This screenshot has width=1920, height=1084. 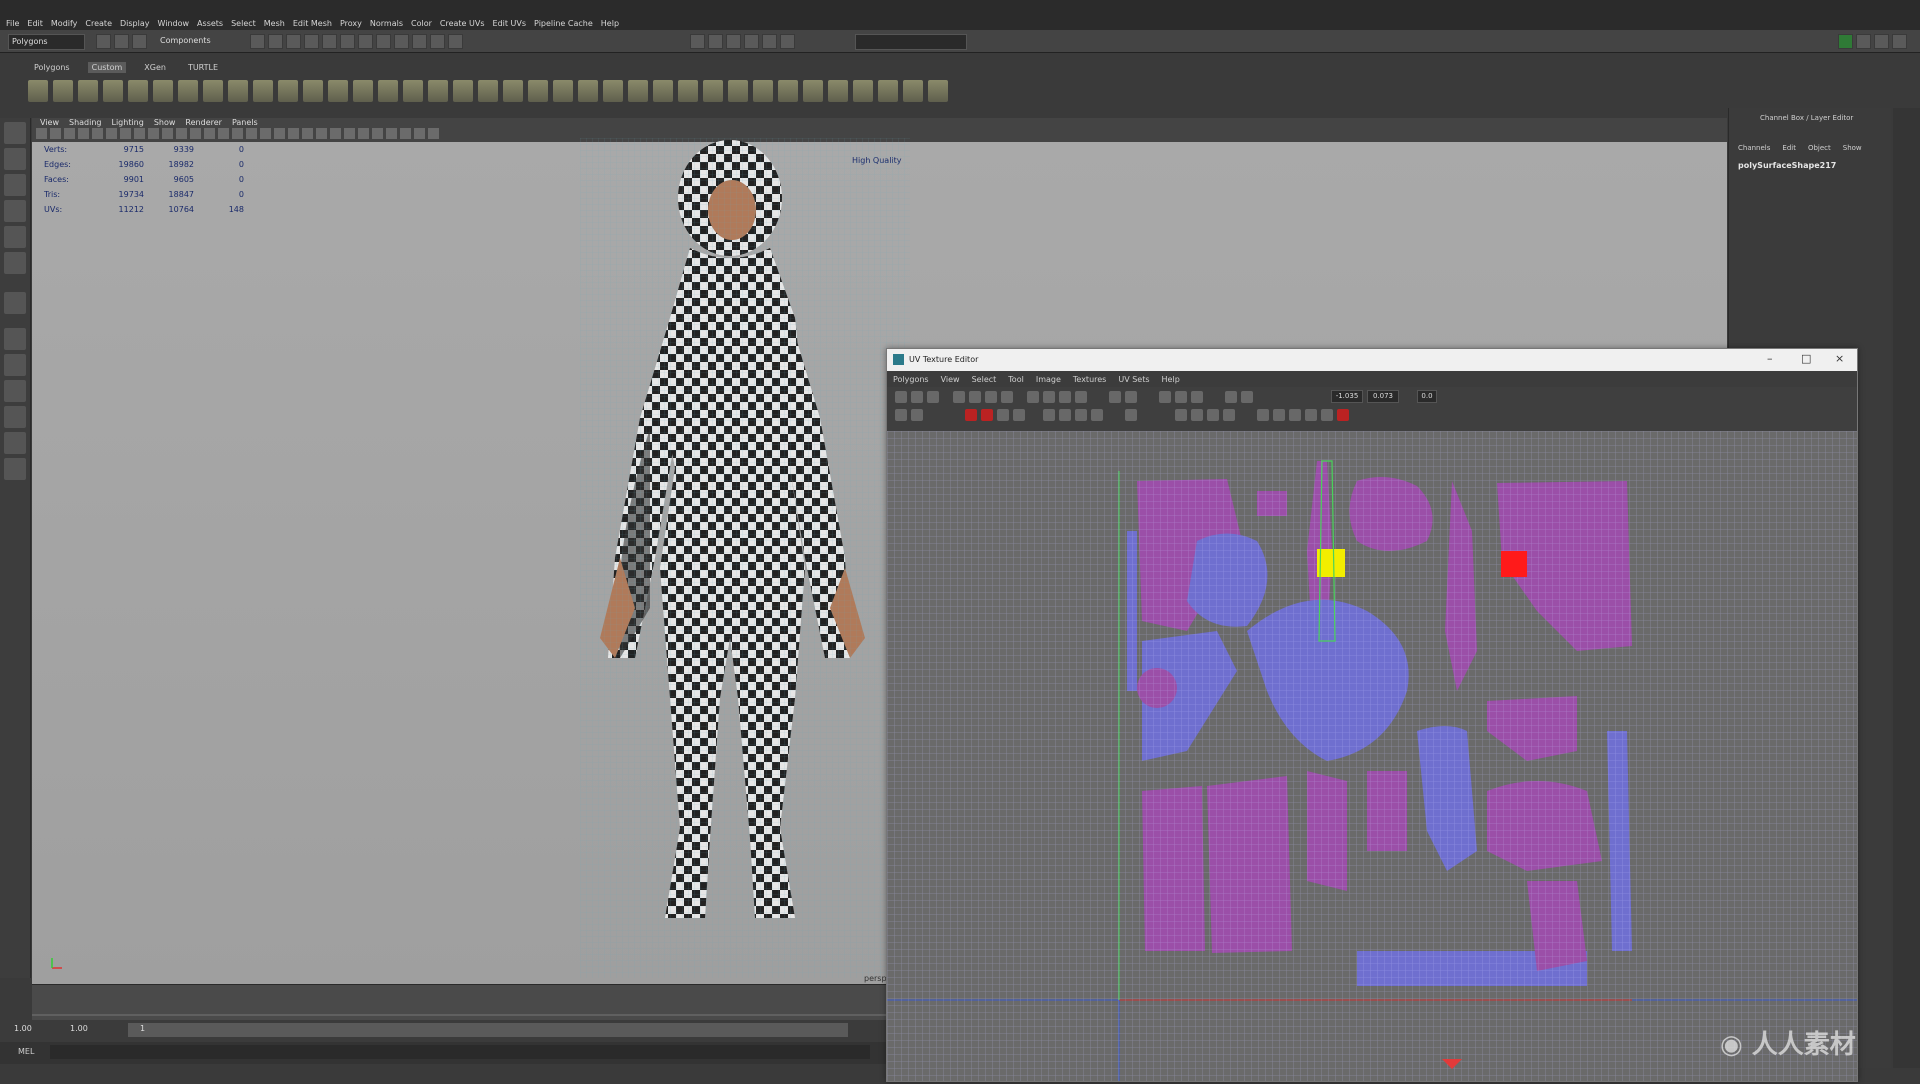 I want to click on uv-extra-field: 0.0, so click(x=1427, y=396).